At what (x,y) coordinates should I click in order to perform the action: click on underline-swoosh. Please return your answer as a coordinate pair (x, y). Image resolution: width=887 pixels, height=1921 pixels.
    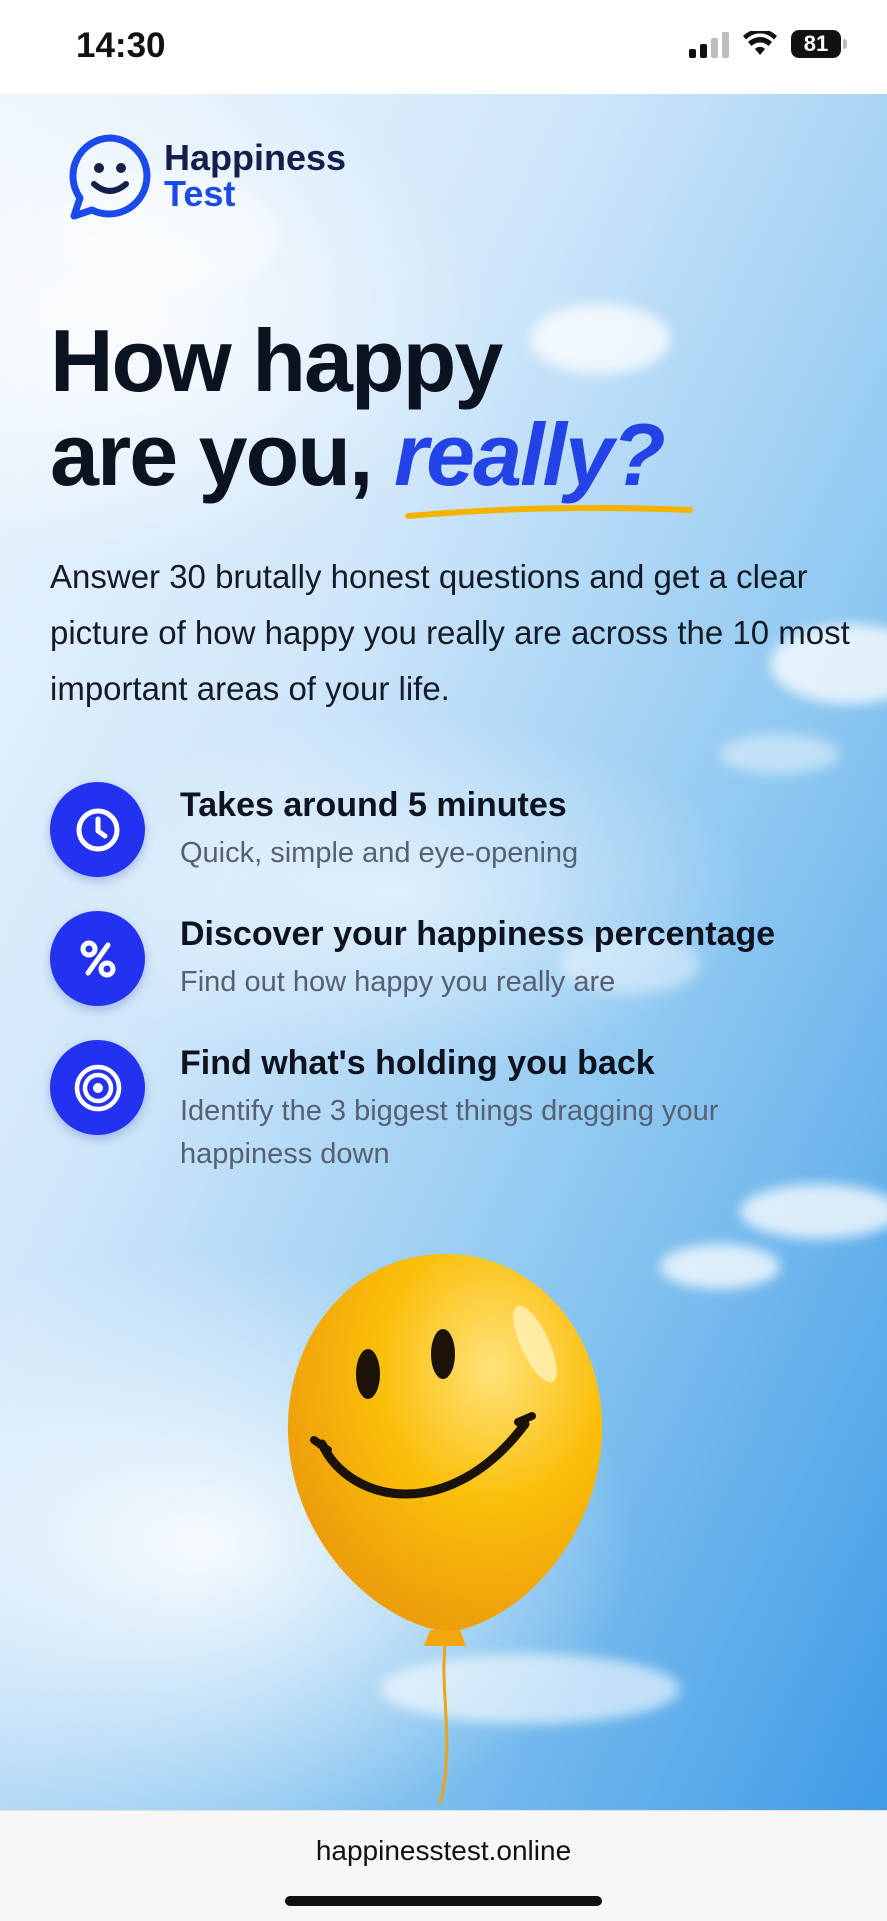
    Looking at the image, I should click on (549, 512).